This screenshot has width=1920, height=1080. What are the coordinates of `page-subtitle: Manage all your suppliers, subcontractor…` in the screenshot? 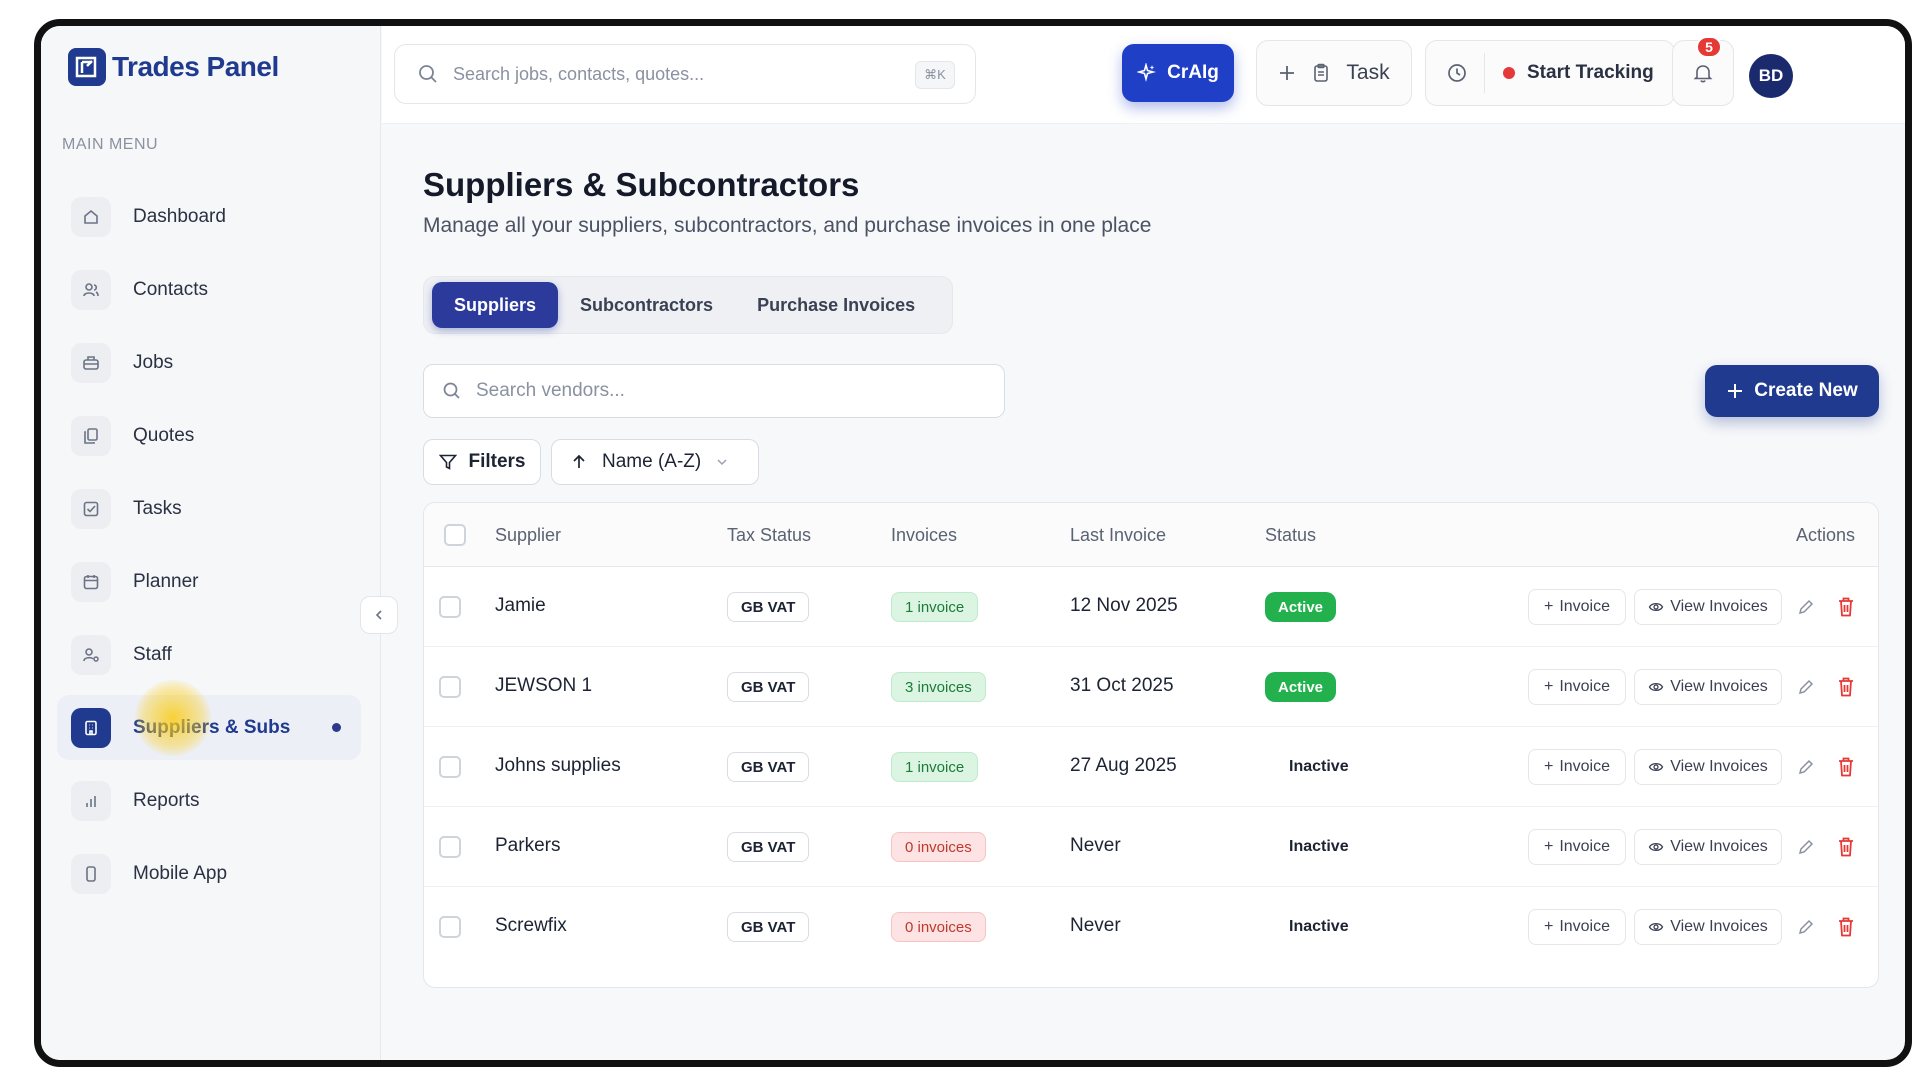 It's located at (787, 225).